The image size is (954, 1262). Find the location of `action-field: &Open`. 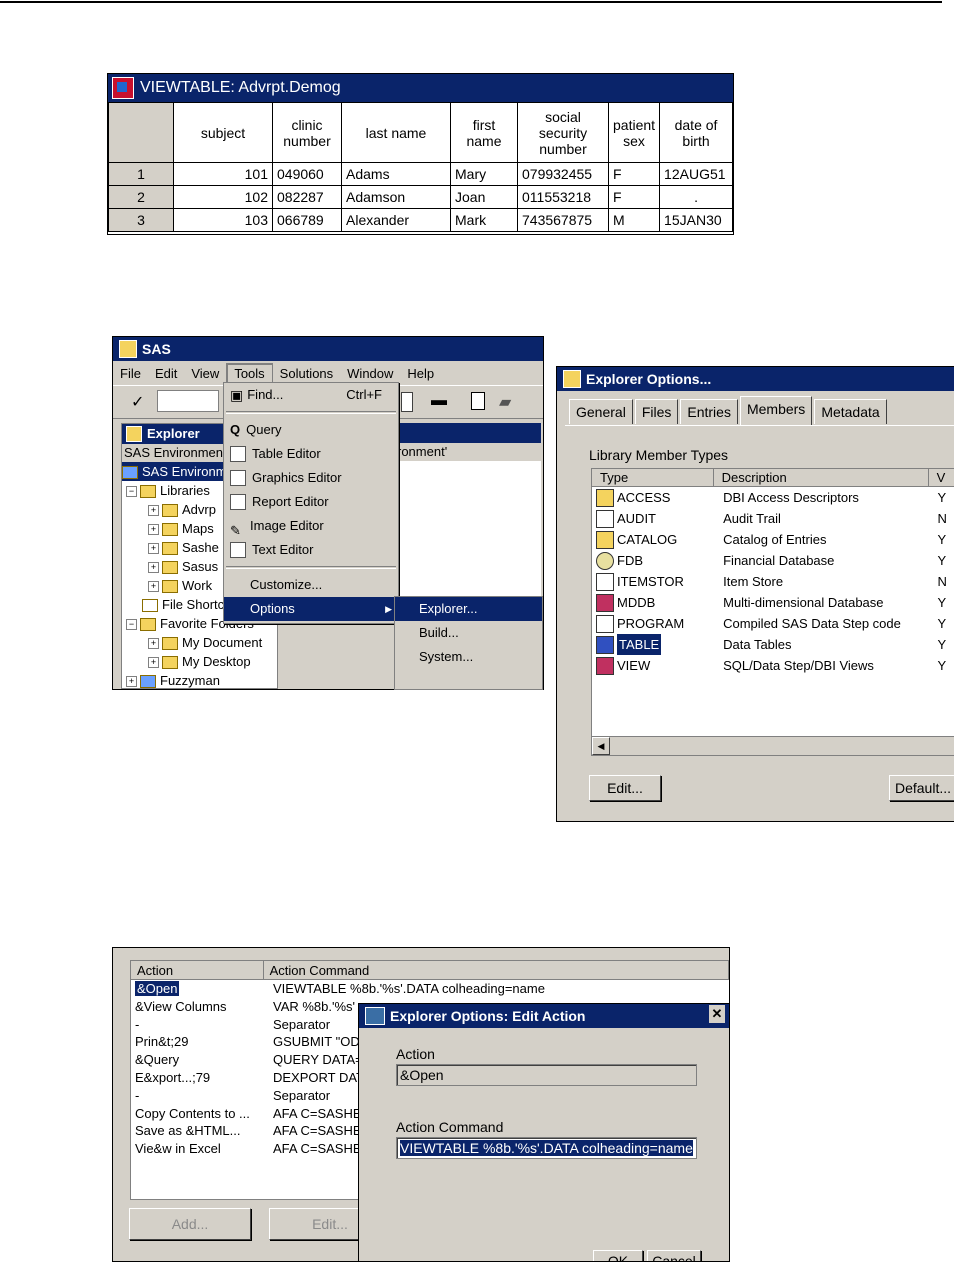

action-field: &Open is located at coordinates (546, 1075).